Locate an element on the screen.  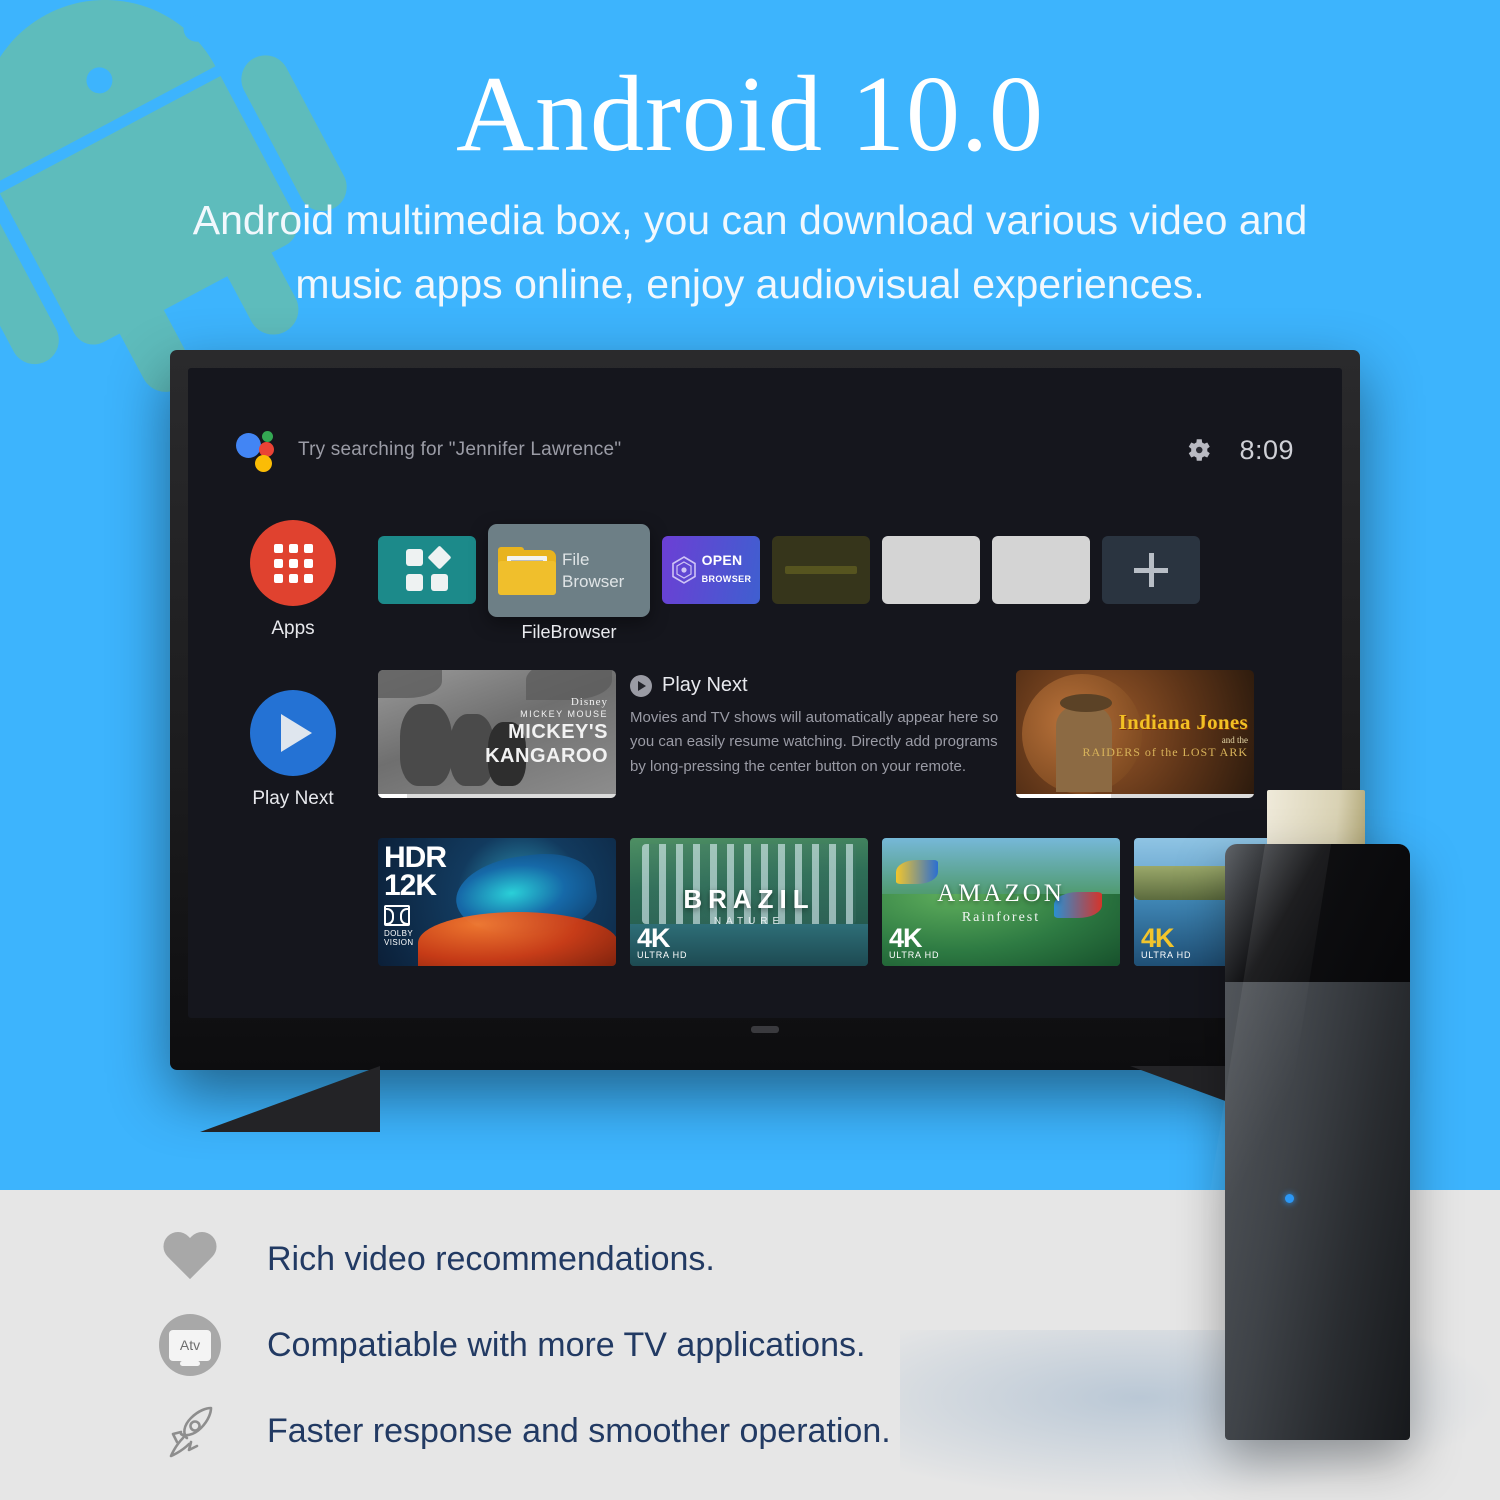
brazil-card: BRAZIL NATURE 4K ULTRA HD is located at coordinates (749, 902).